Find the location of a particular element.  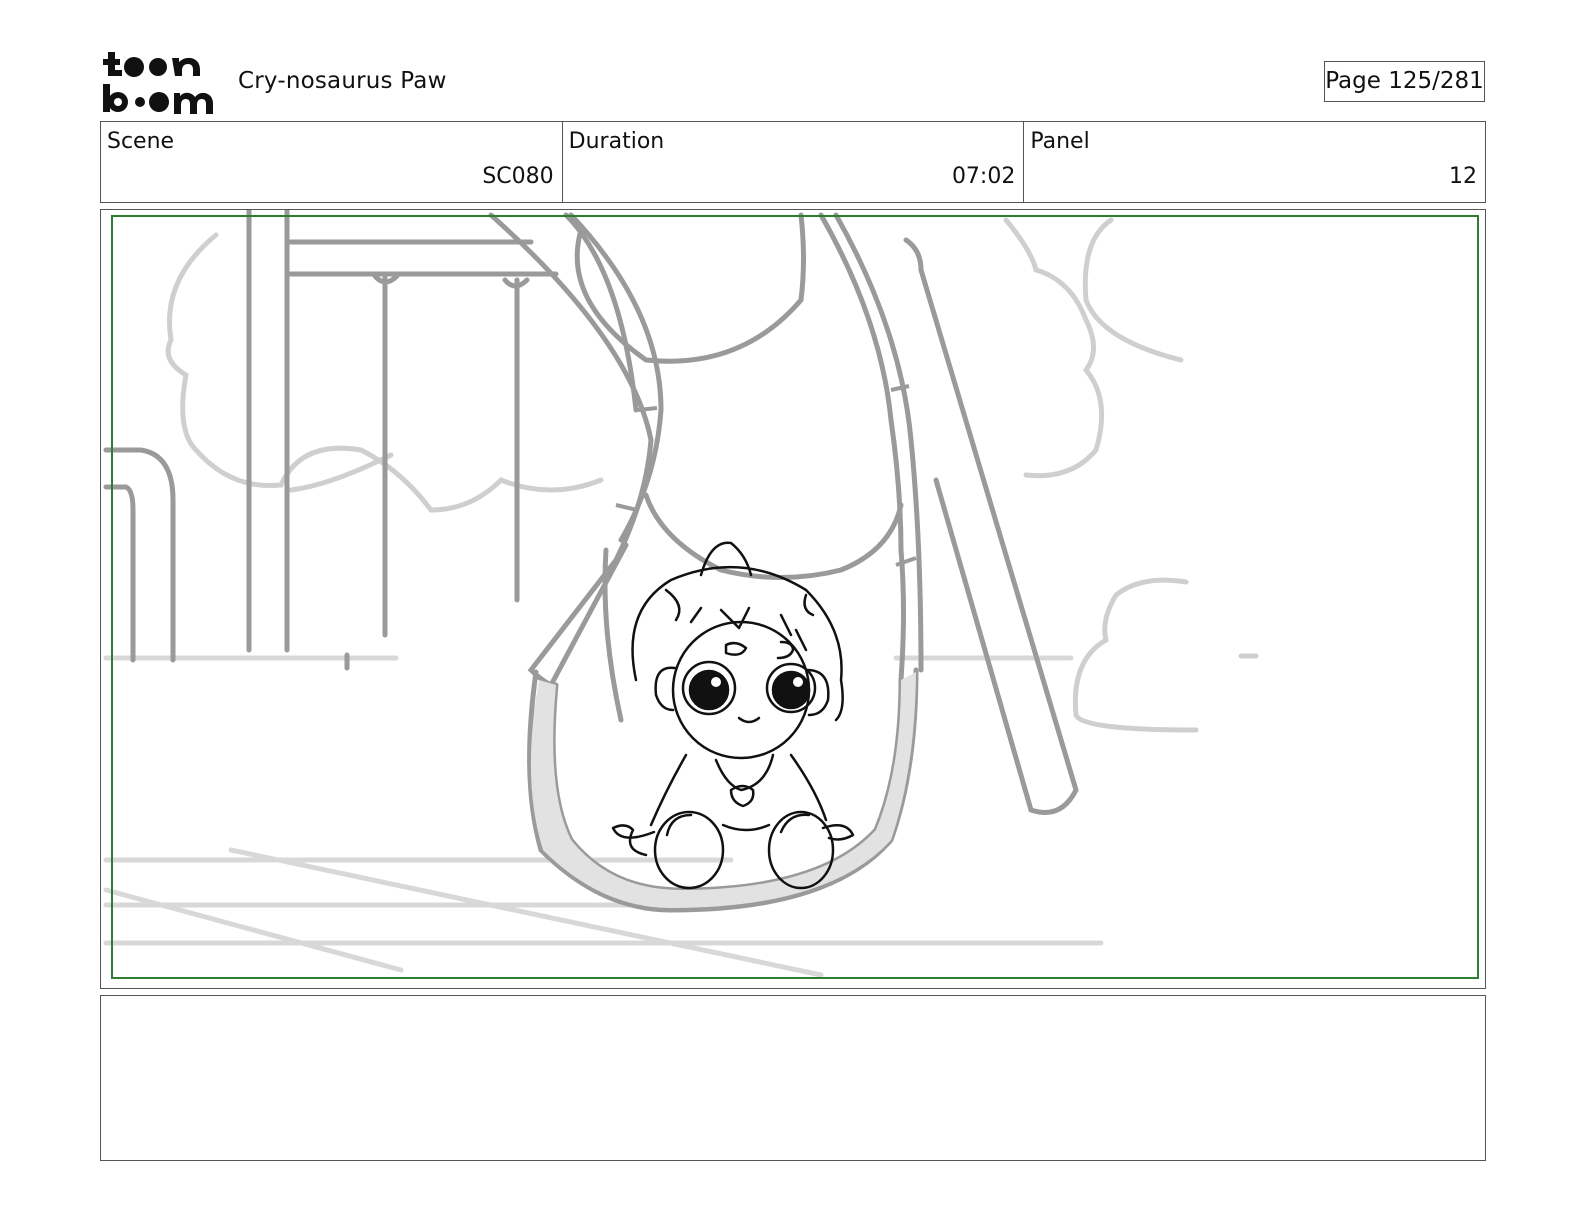

panel-label: Panel is located at coordinates (1060, 141).